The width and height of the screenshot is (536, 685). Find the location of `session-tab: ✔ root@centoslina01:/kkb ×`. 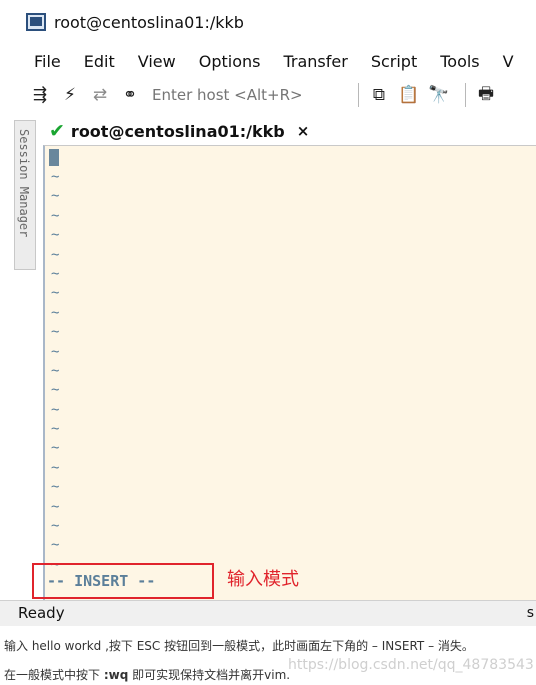

session-tab: ✔ root@centoslina01:/kkb × is located at coordinates (183, 131).